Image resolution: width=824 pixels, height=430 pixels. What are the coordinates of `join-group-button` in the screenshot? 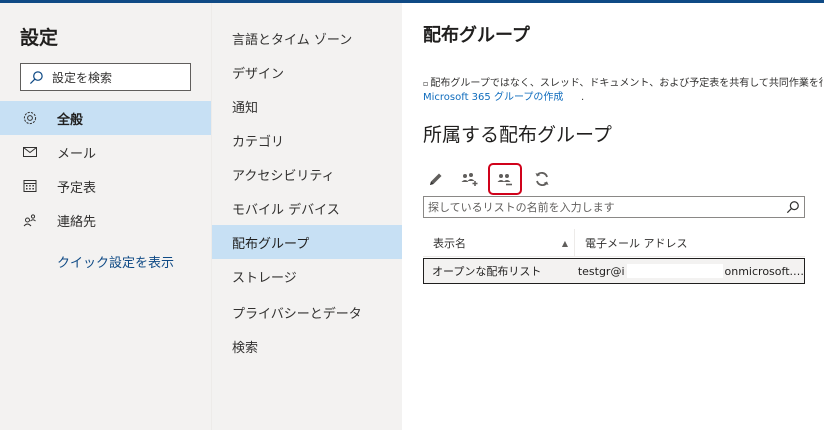 It's located at (470, 179).